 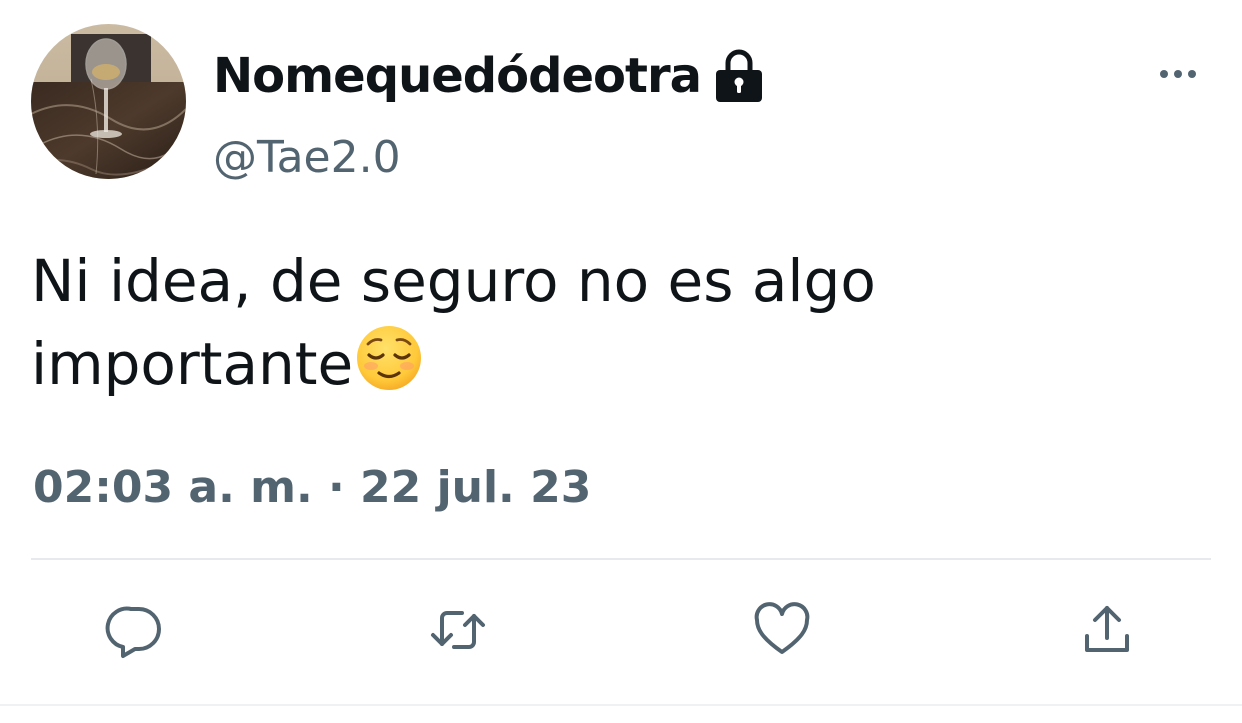 What do you see at coordinates (457, 76) in the screenshot?
I see `display-name: Nomequedódeotra` at bounding box center [457, 76].